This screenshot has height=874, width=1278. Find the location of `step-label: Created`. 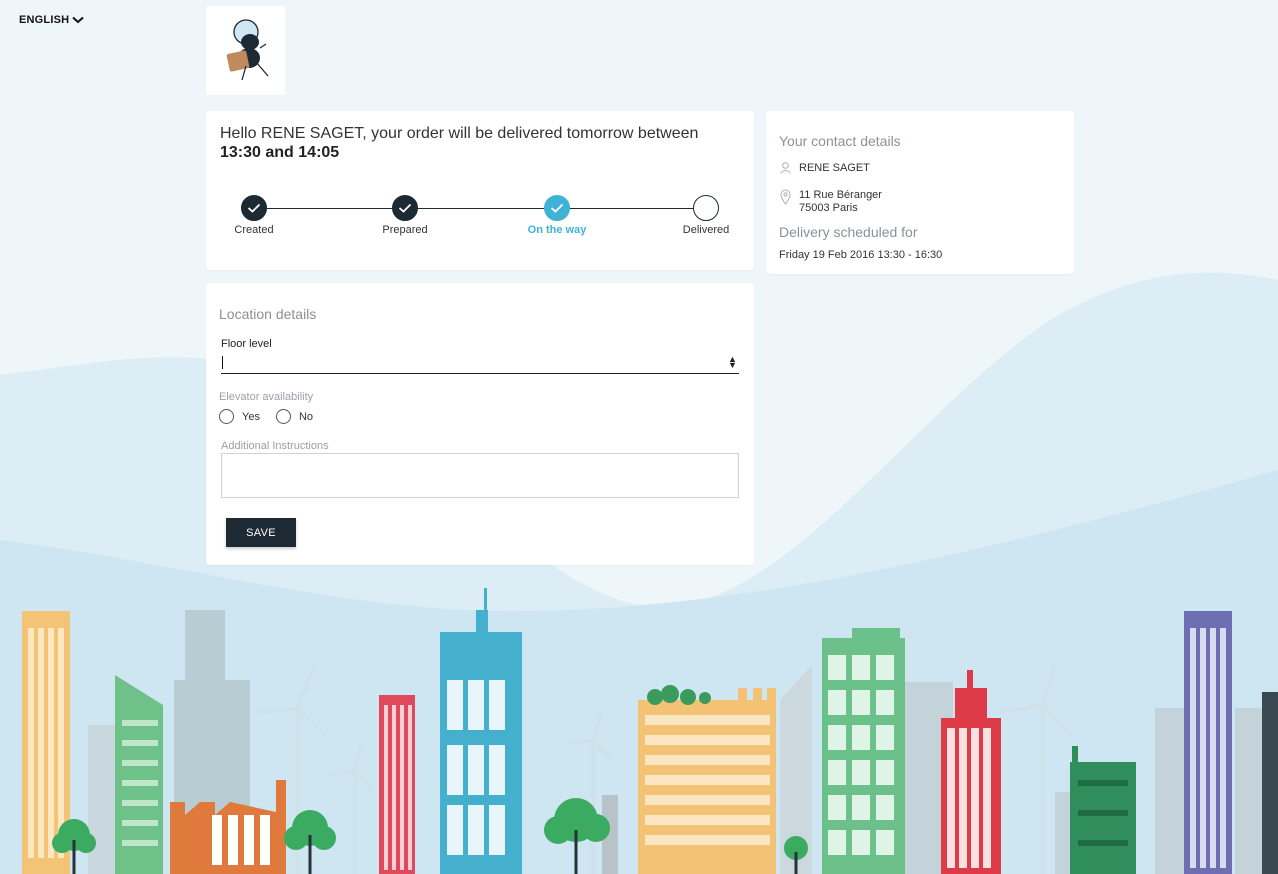

step-label: Created is located at coordinates (254, 230).